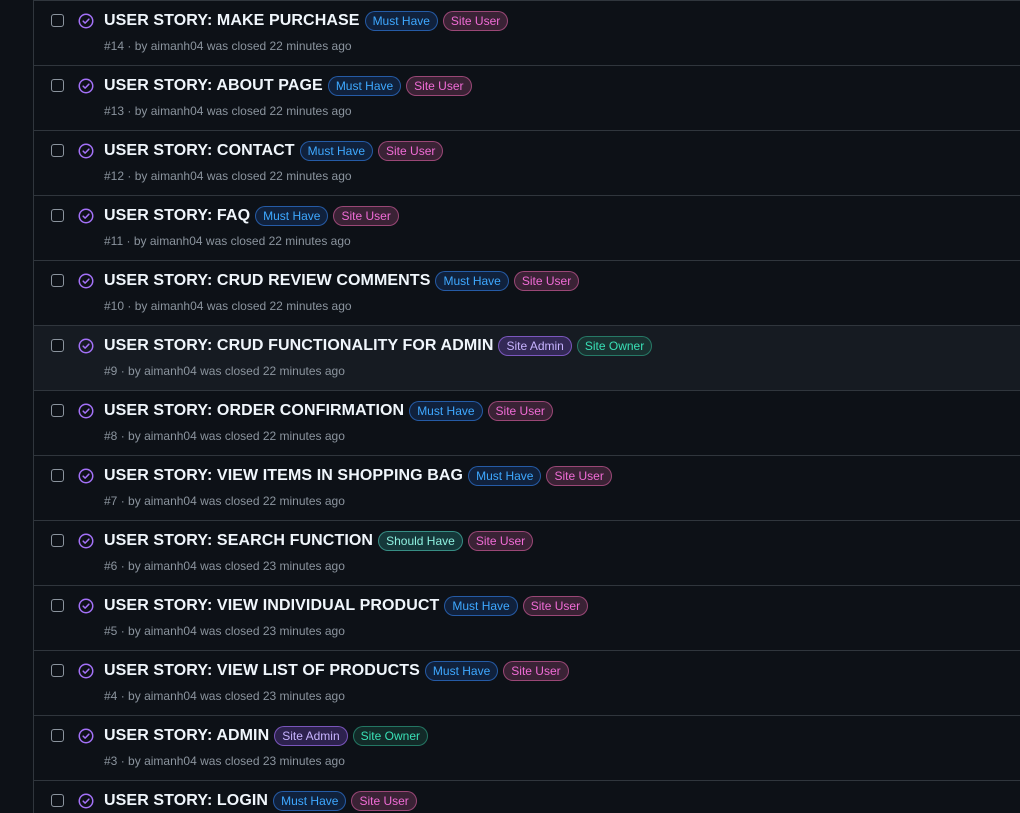 The width and height of the screenshot is (1020, 813). I want to click on issue-title-link: USER STORY: LOGIN, so click(186, 801).